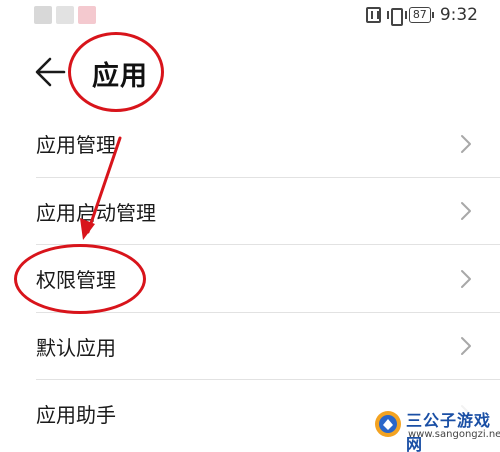 The height and width of the screenshot is (452, 500). I want to click on status-icons: 87 9:32, so click(421, 15).